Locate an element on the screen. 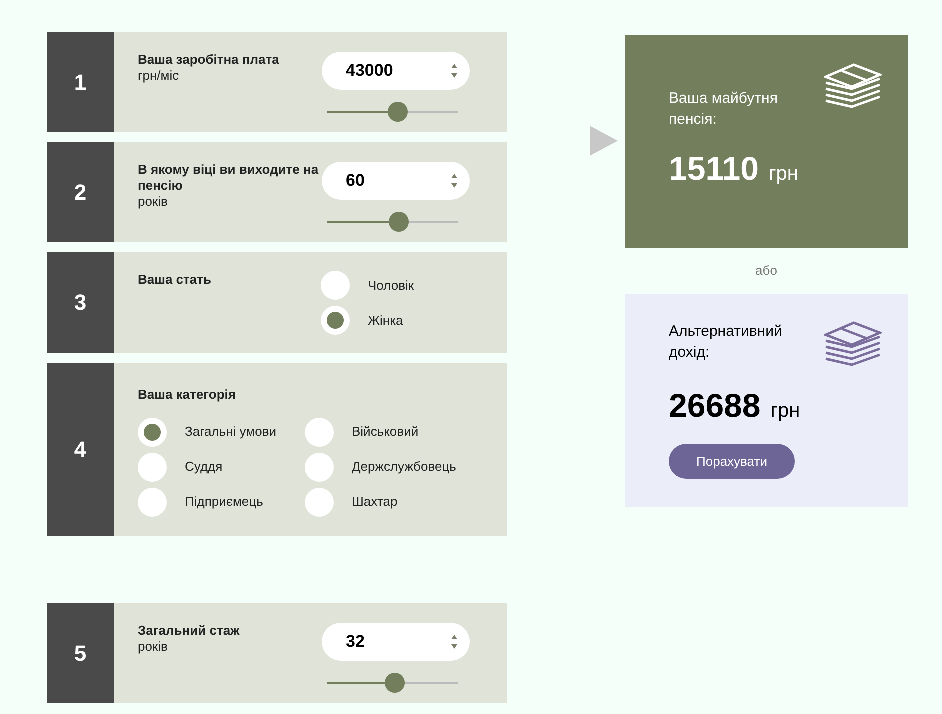  unit-label: грн/міс is located at coordinates (159, 76).